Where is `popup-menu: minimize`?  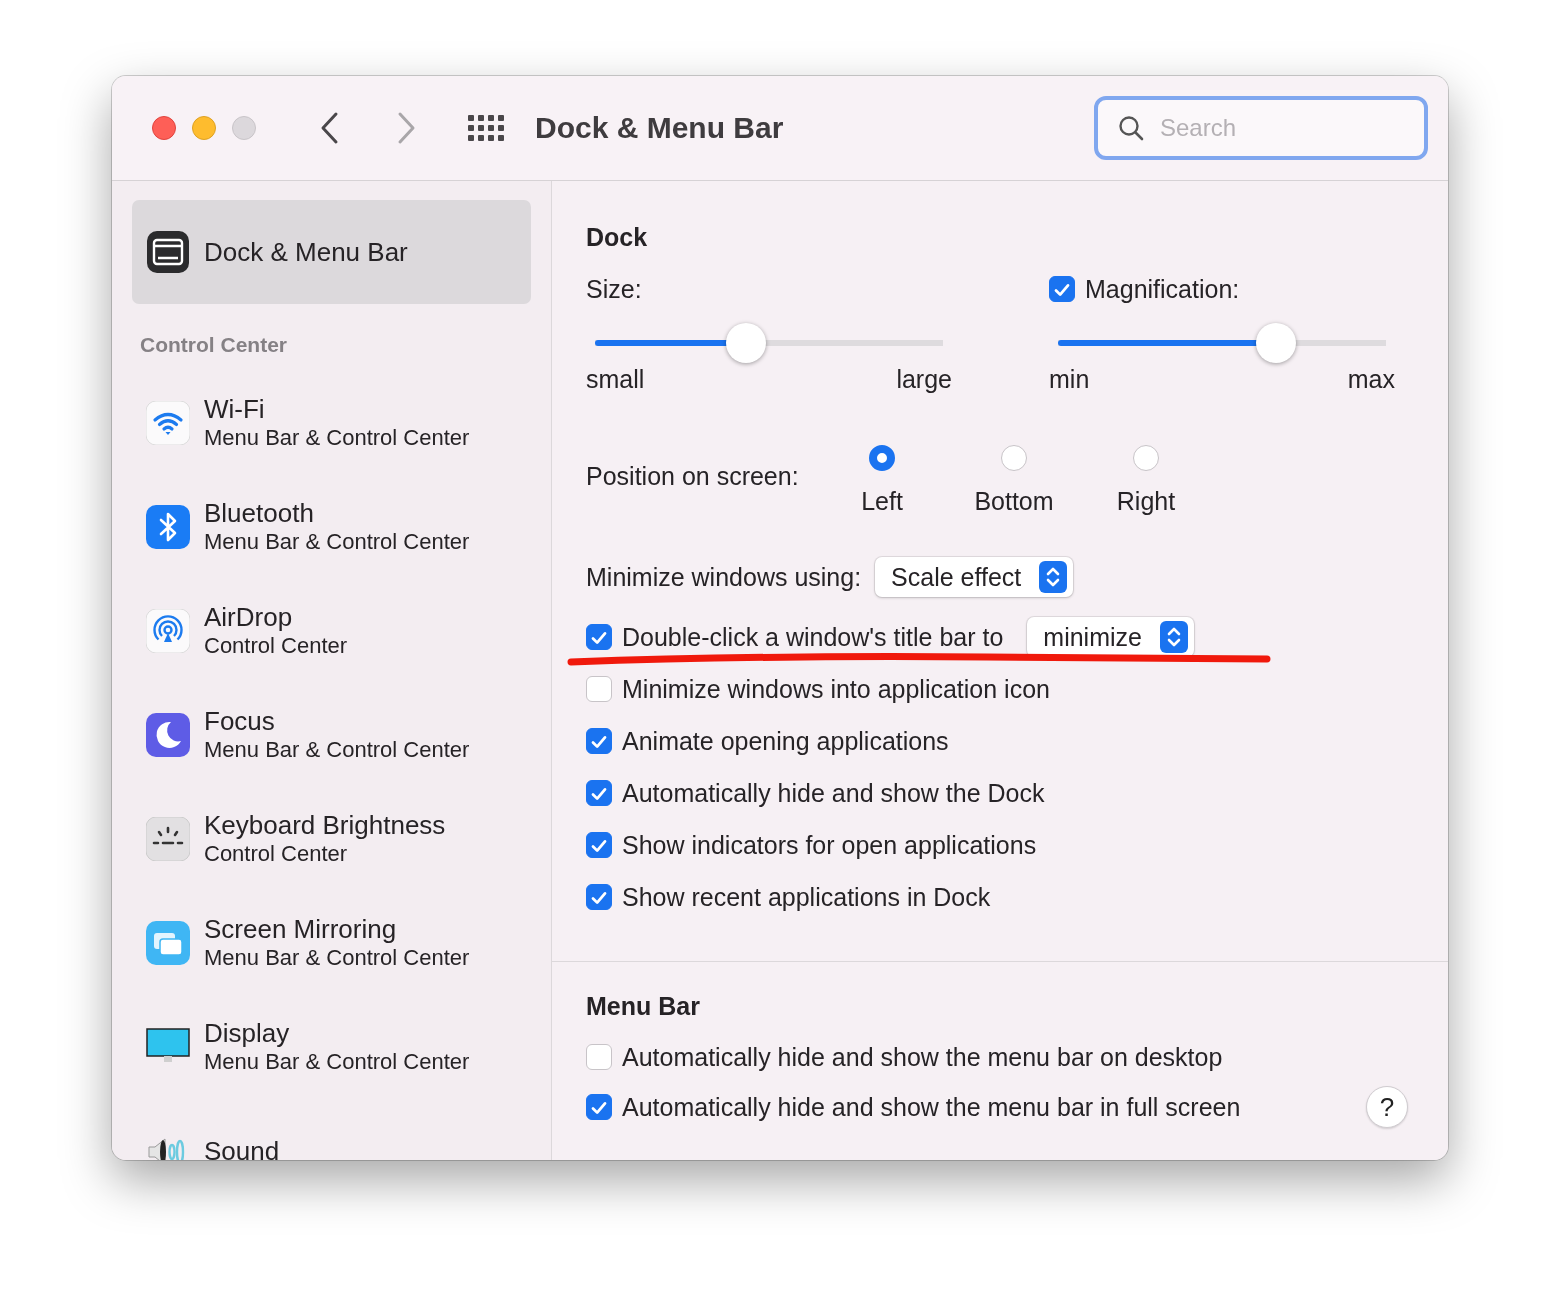 popup-menu: minimize is located at coordinates (1110, 637).